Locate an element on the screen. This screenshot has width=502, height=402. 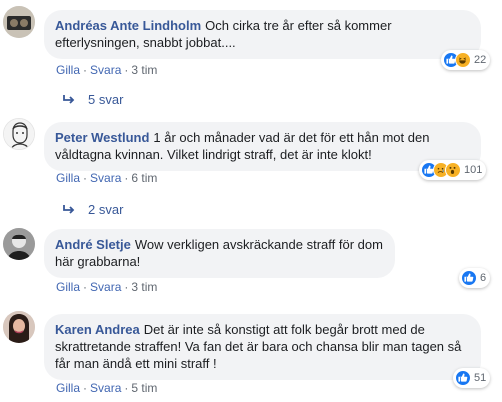
comment-author: André Sletje is located at coordinates (93, 244).